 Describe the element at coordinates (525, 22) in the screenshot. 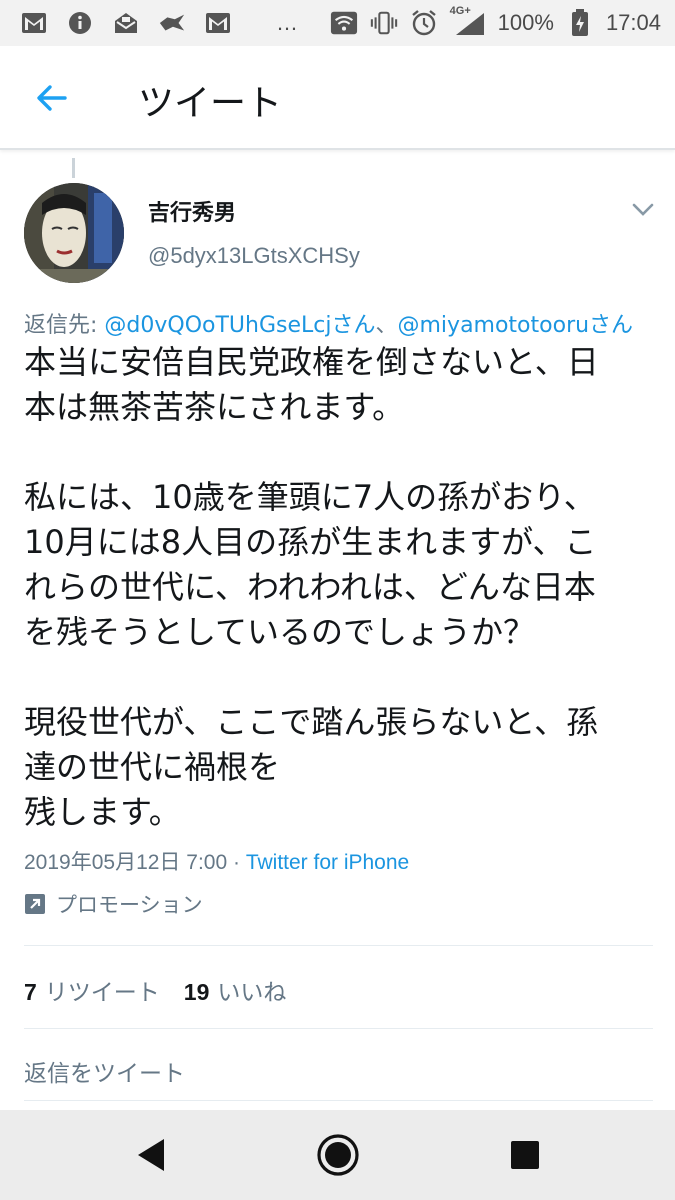

I see `battery-percent: 100%` at that location.